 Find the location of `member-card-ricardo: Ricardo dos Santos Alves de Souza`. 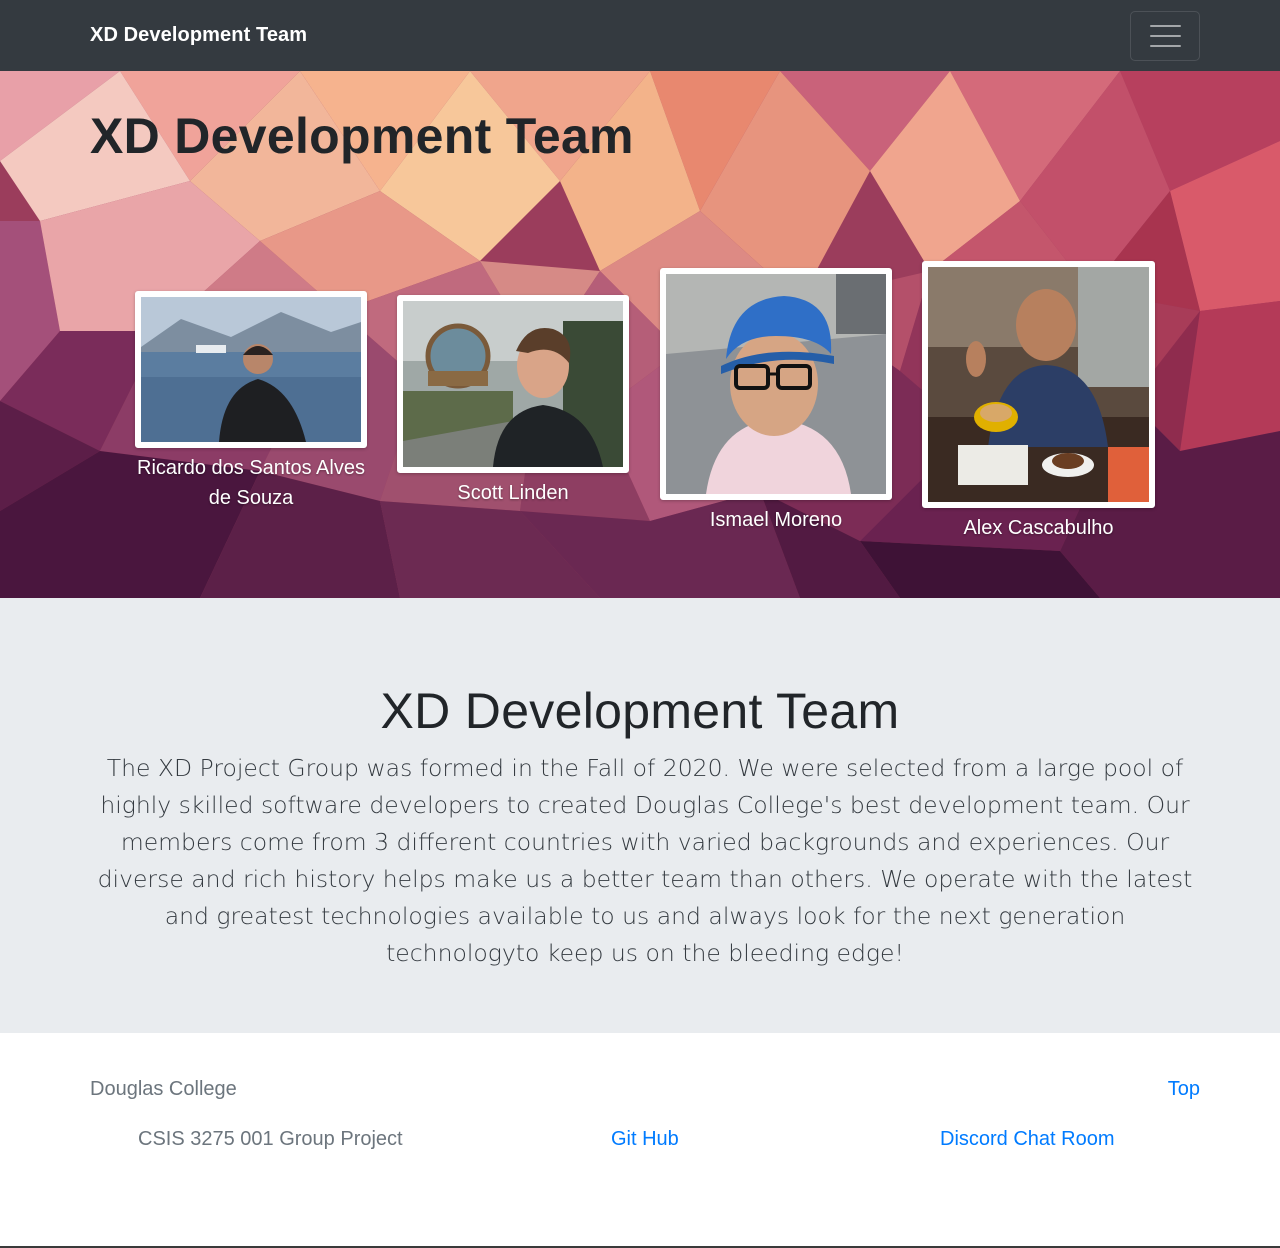

member-card-ricardo: Ricardo dos Santos Alves de Souza is located at coordinates (251, 402).